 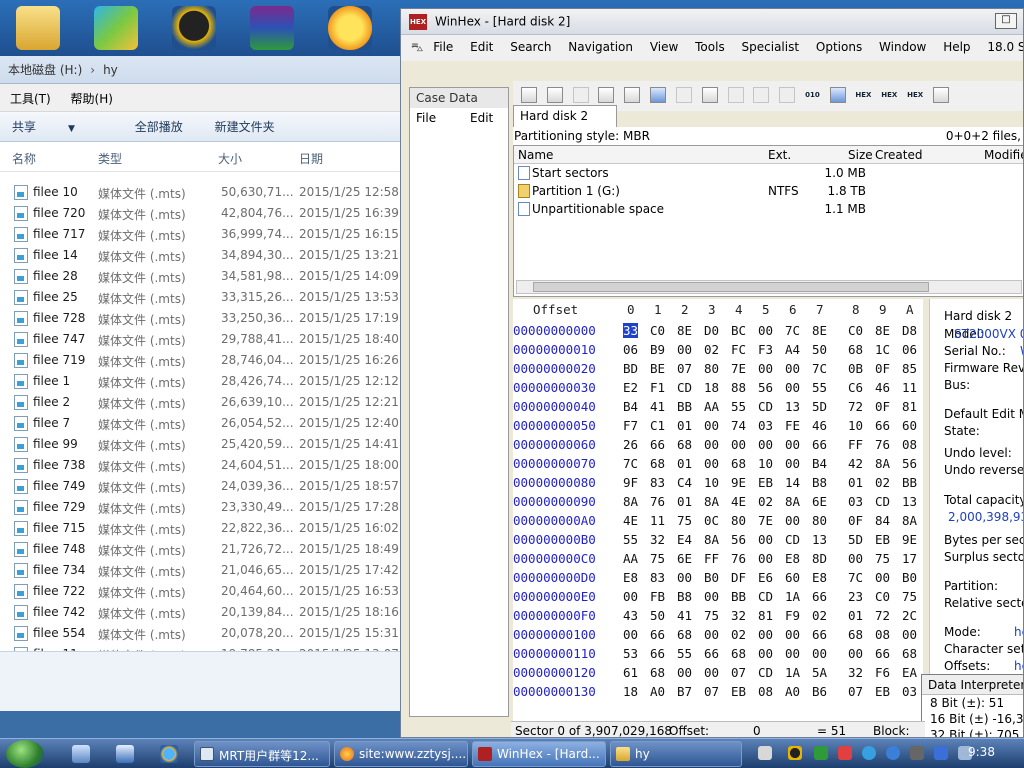 I want to click on hex-byte: F6, so click(x=882, y=672).